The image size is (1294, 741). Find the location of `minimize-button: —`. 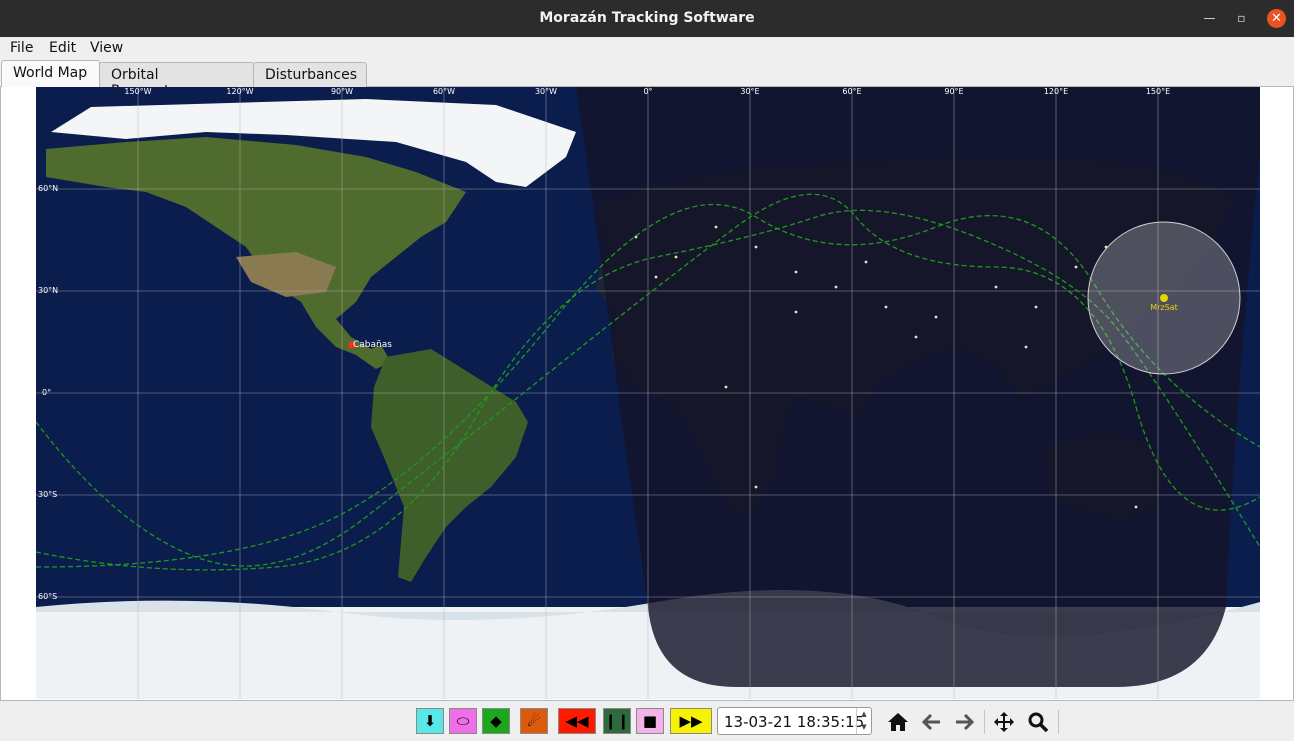

minimize-button: — is located at coordinates (1209, 18).